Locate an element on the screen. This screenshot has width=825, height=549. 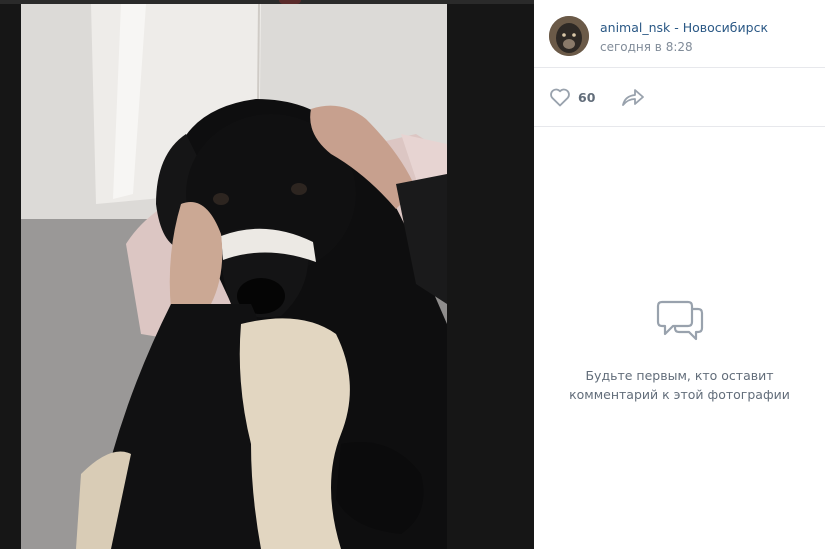
post-time: сегодня в 8:28 is located at coordinates (646, 47).